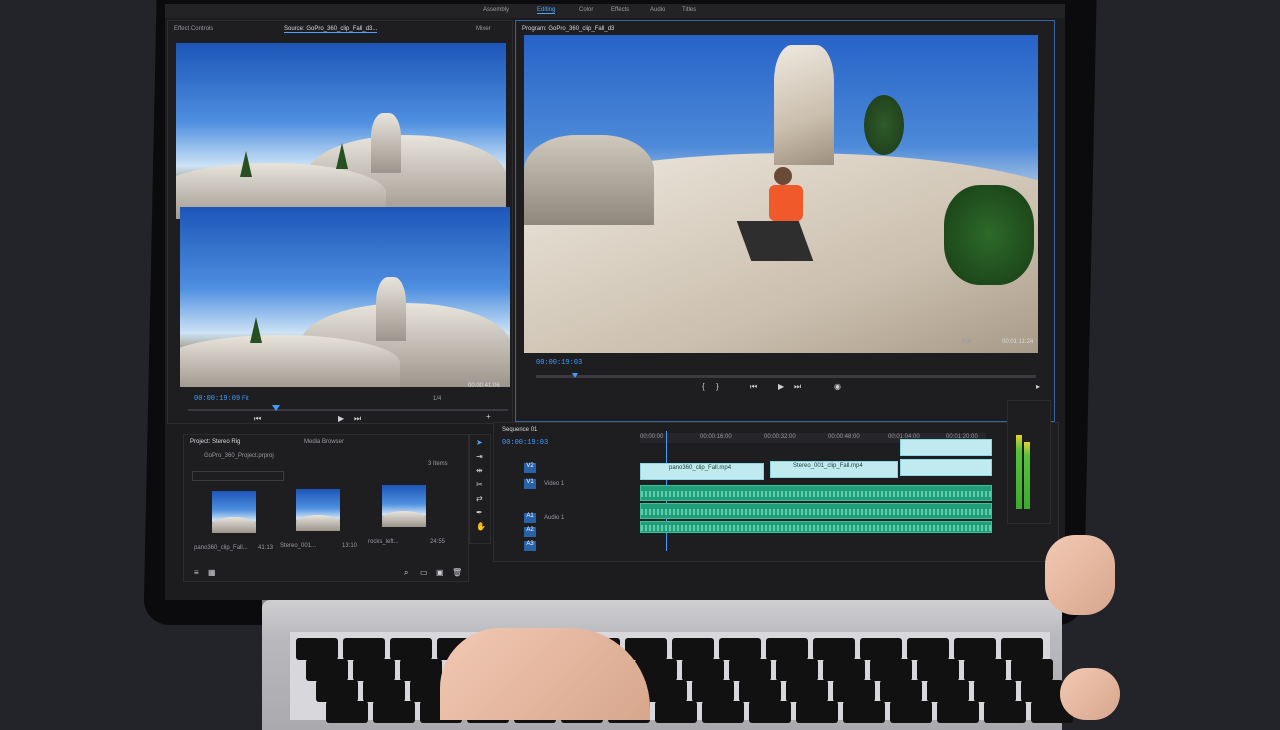 This screenshot has width=1280, height=730. What do you see at coordinates (483, 29) in the screenshot?
I see `tab-mixer: Mixer` at bounding box center [483, 29].